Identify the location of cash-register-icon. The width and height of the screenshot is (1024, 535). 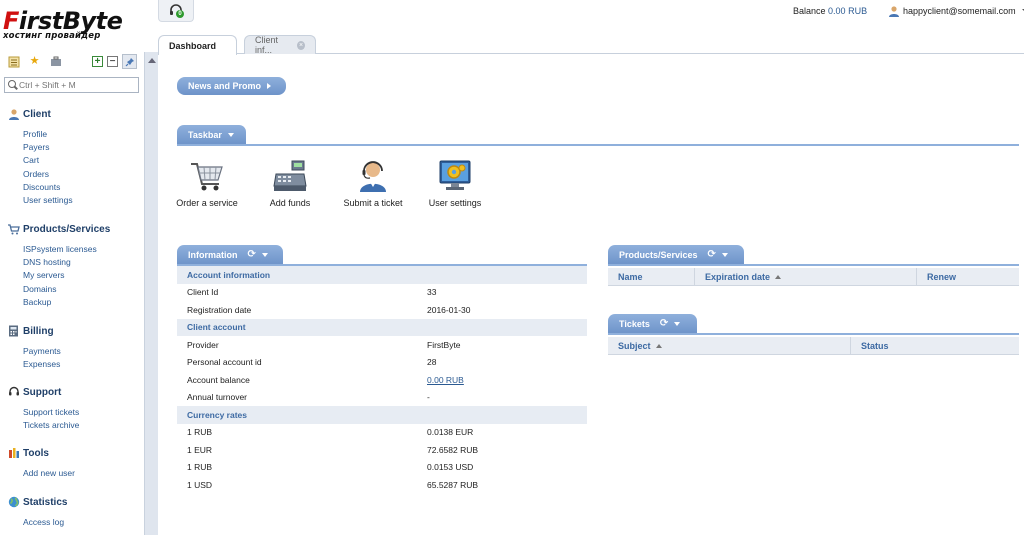
(290, 175).